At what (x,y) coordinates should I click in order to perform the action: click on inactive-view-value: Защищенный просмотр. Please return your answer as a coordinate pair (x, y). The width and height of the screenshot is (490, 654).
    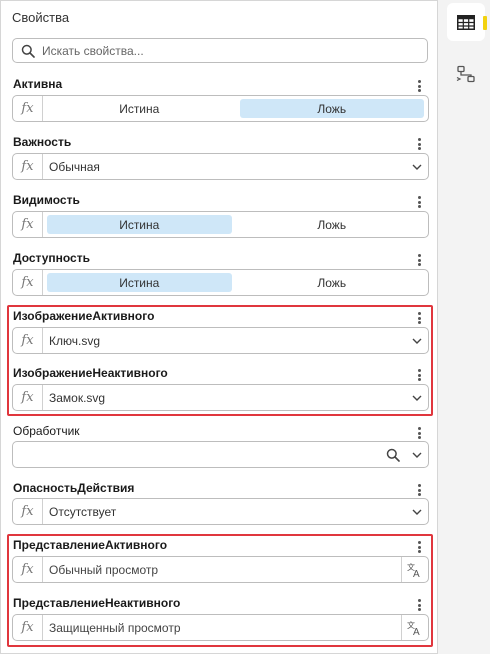
    Looking at the image, I should click on (222, 627).